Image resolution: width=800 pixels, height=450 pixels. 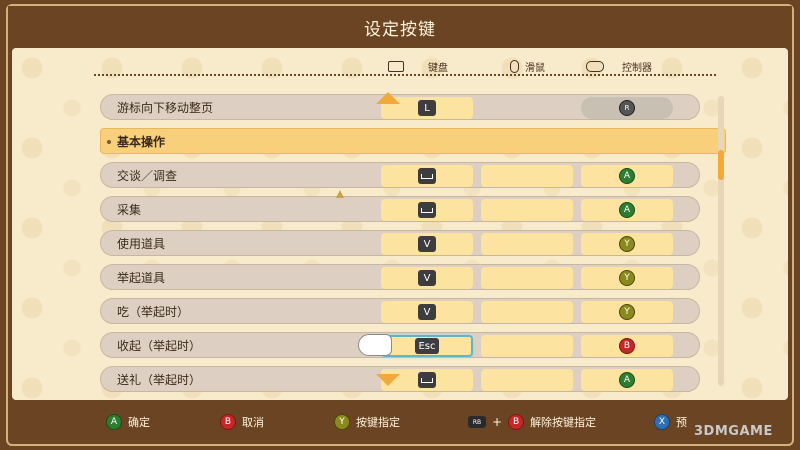 I want to click on key-cap: L, so click(x=427, y=108).